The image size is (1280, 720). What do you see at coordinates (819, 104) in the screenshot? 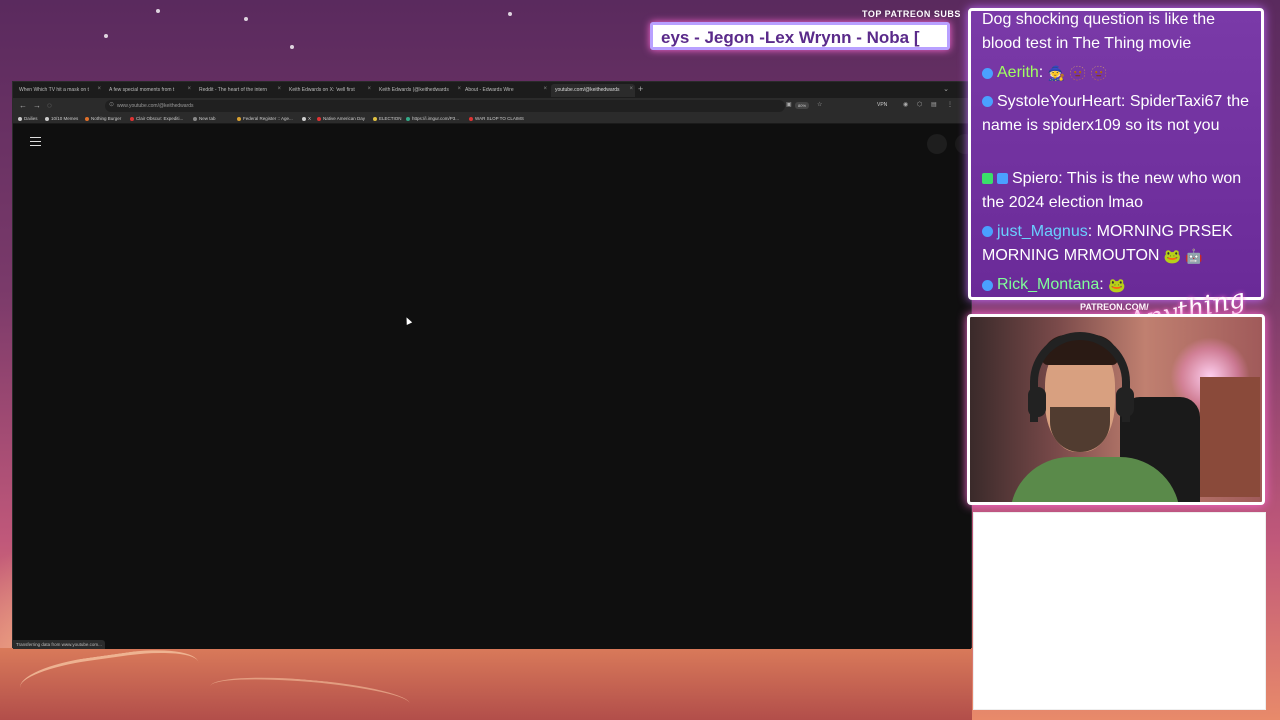
I see `star-icon: ☆` at bounding box center [819, 104].